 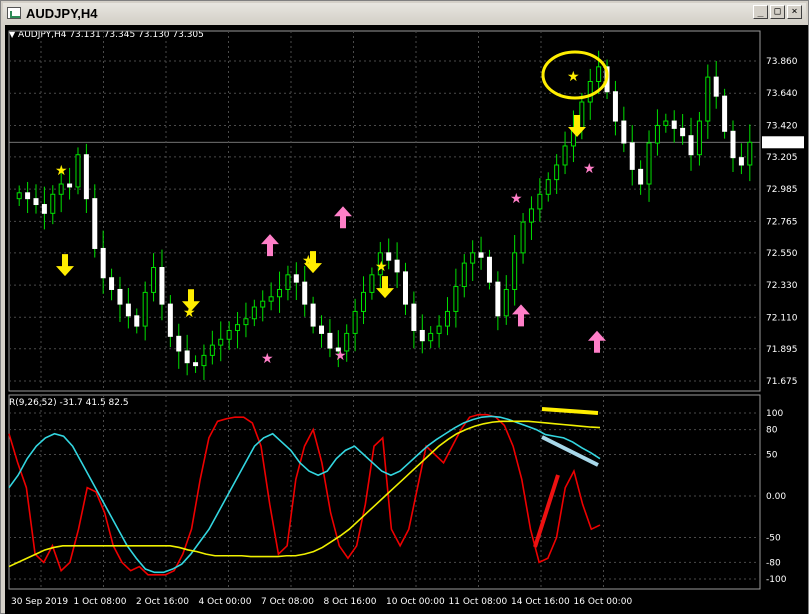 I want to click on price-tick-label: 72.985, so click(x=782, y=190).